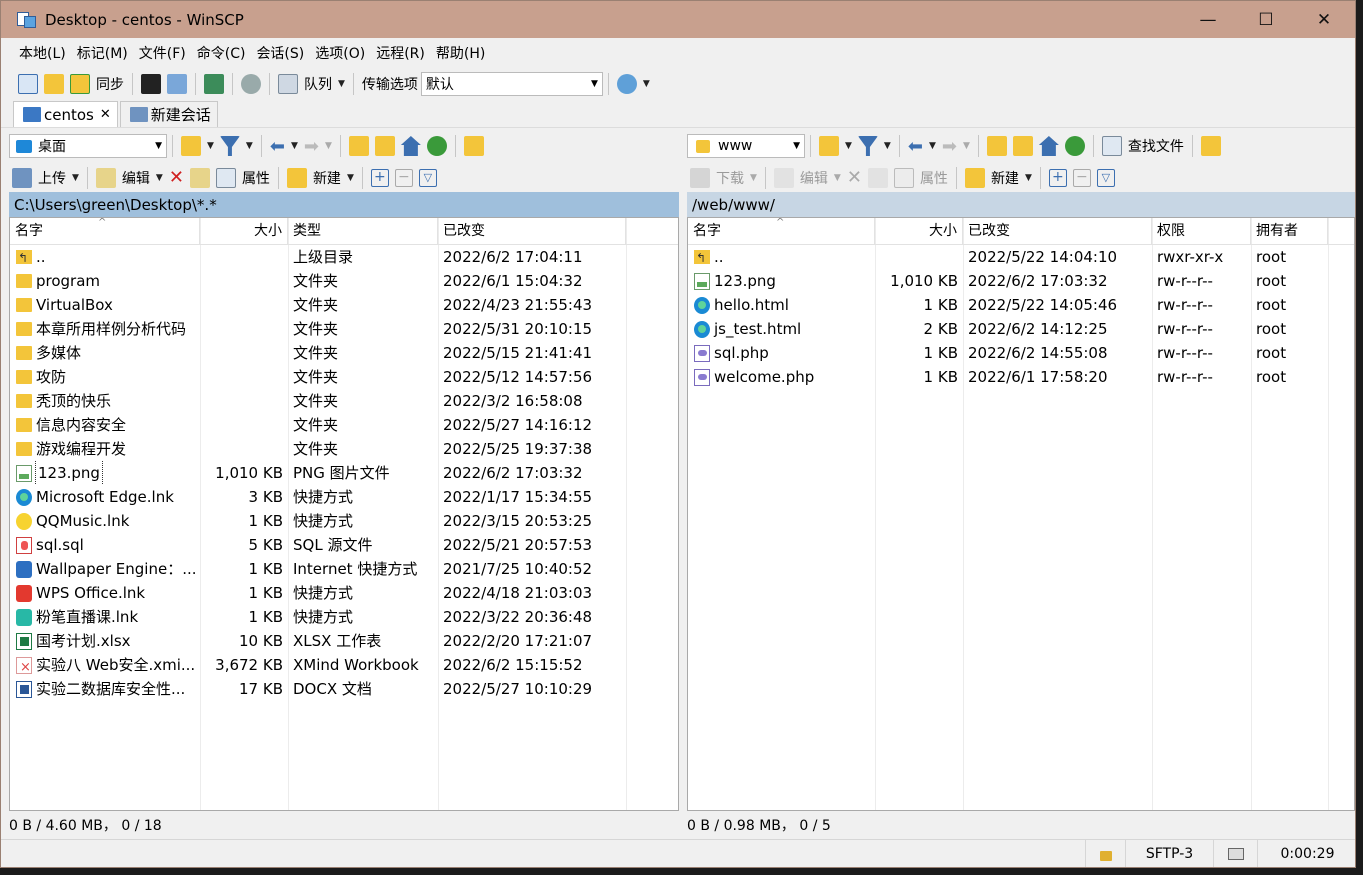 This screenshot has width=1363, height=875. Describe the element at coordinates (996, 146) in the screenshot. I see `parent-directory-icon` at that location.